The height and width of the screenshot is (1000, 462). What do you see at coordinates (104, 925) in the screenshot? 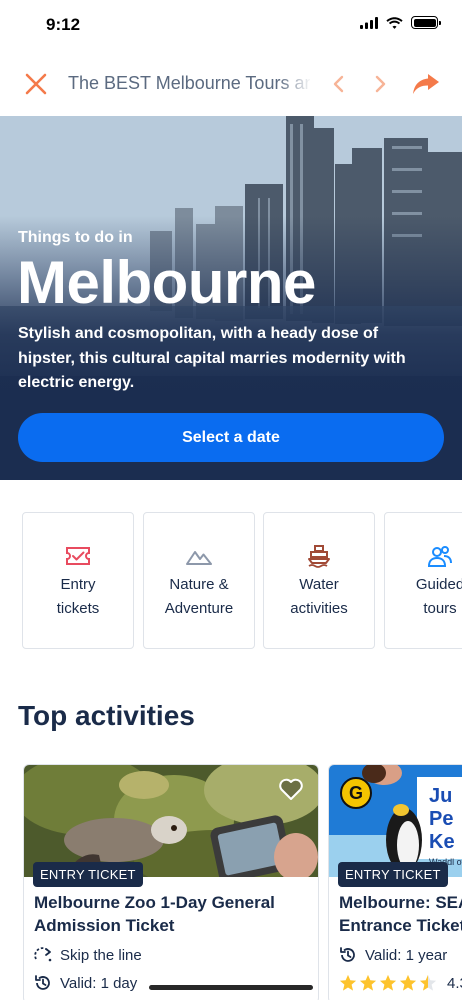
I see `activity-title-line: Admission Ticket` at bounding box center [104, 925].